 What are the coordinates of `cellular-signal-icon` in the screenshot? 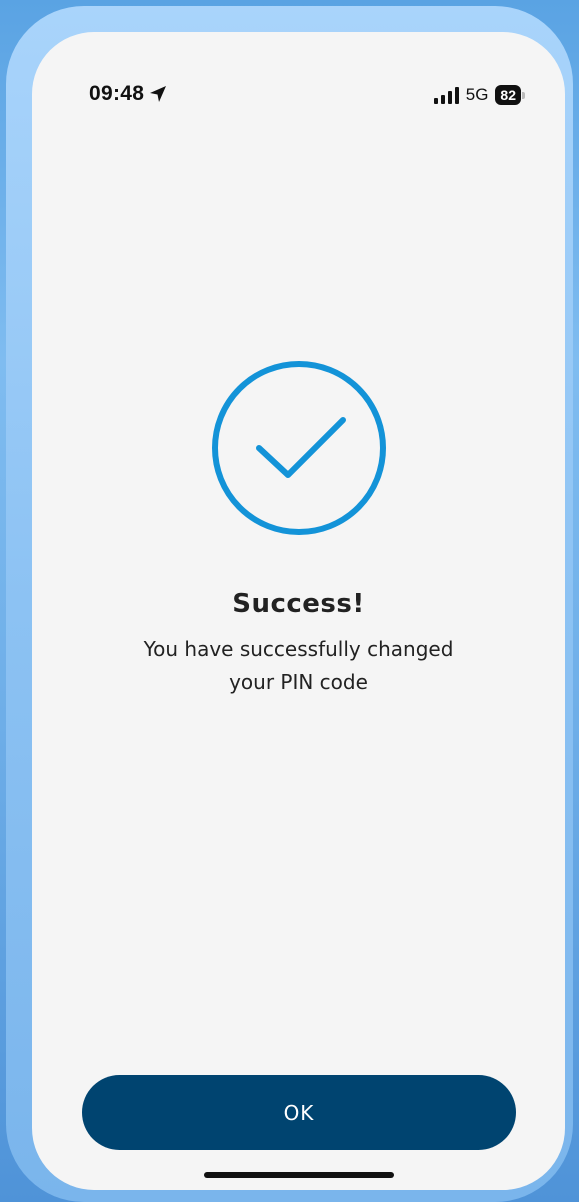 It's located at (446, 95).